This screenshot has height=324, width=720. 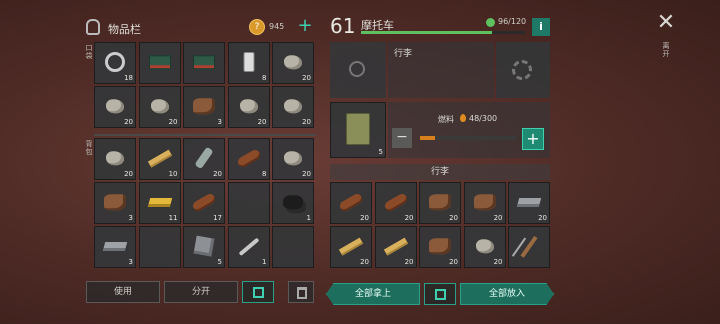 What do you see at coordinates (264, 262) in the screenshot?
I see `item-count: 1` at bounding box center [264, 262].